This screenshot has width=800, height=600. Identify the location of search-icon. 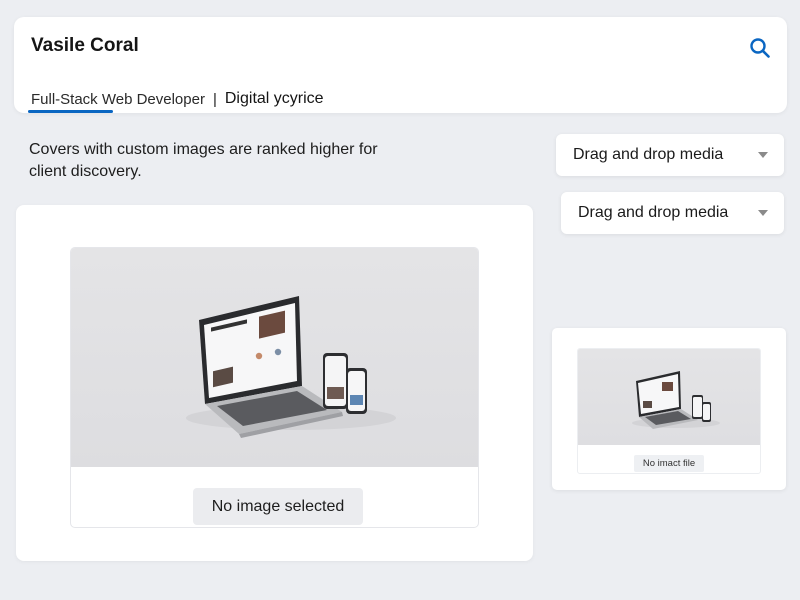
(760, 48).